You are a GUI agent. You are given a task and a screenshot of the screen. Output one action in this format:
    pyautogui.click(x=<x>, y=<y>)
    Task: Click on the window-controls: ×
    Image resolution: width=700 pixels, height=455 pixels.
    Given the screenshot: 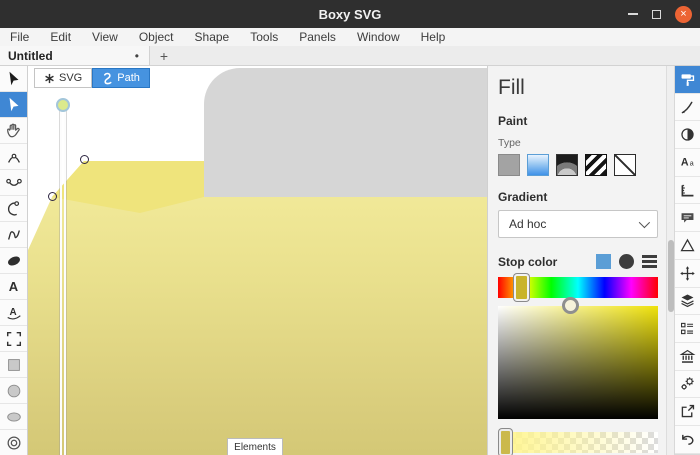 What is the action you would take?
    pyautogui.click(x=660, y=14)
    